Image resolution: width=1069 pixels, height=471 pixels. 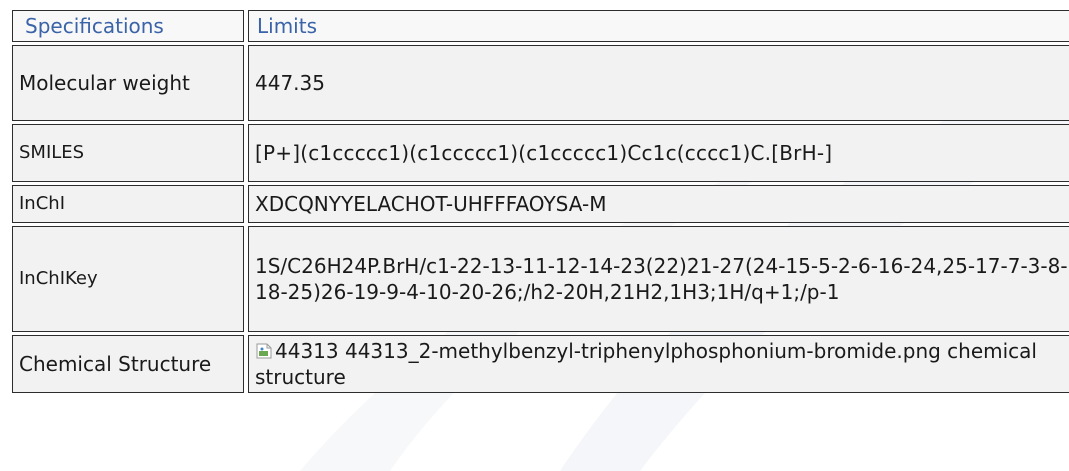 What do you see at coordinates (128, 204) in the screenshot?
I see `row-label-inchi: InChI` at bounding box center [128, 204].